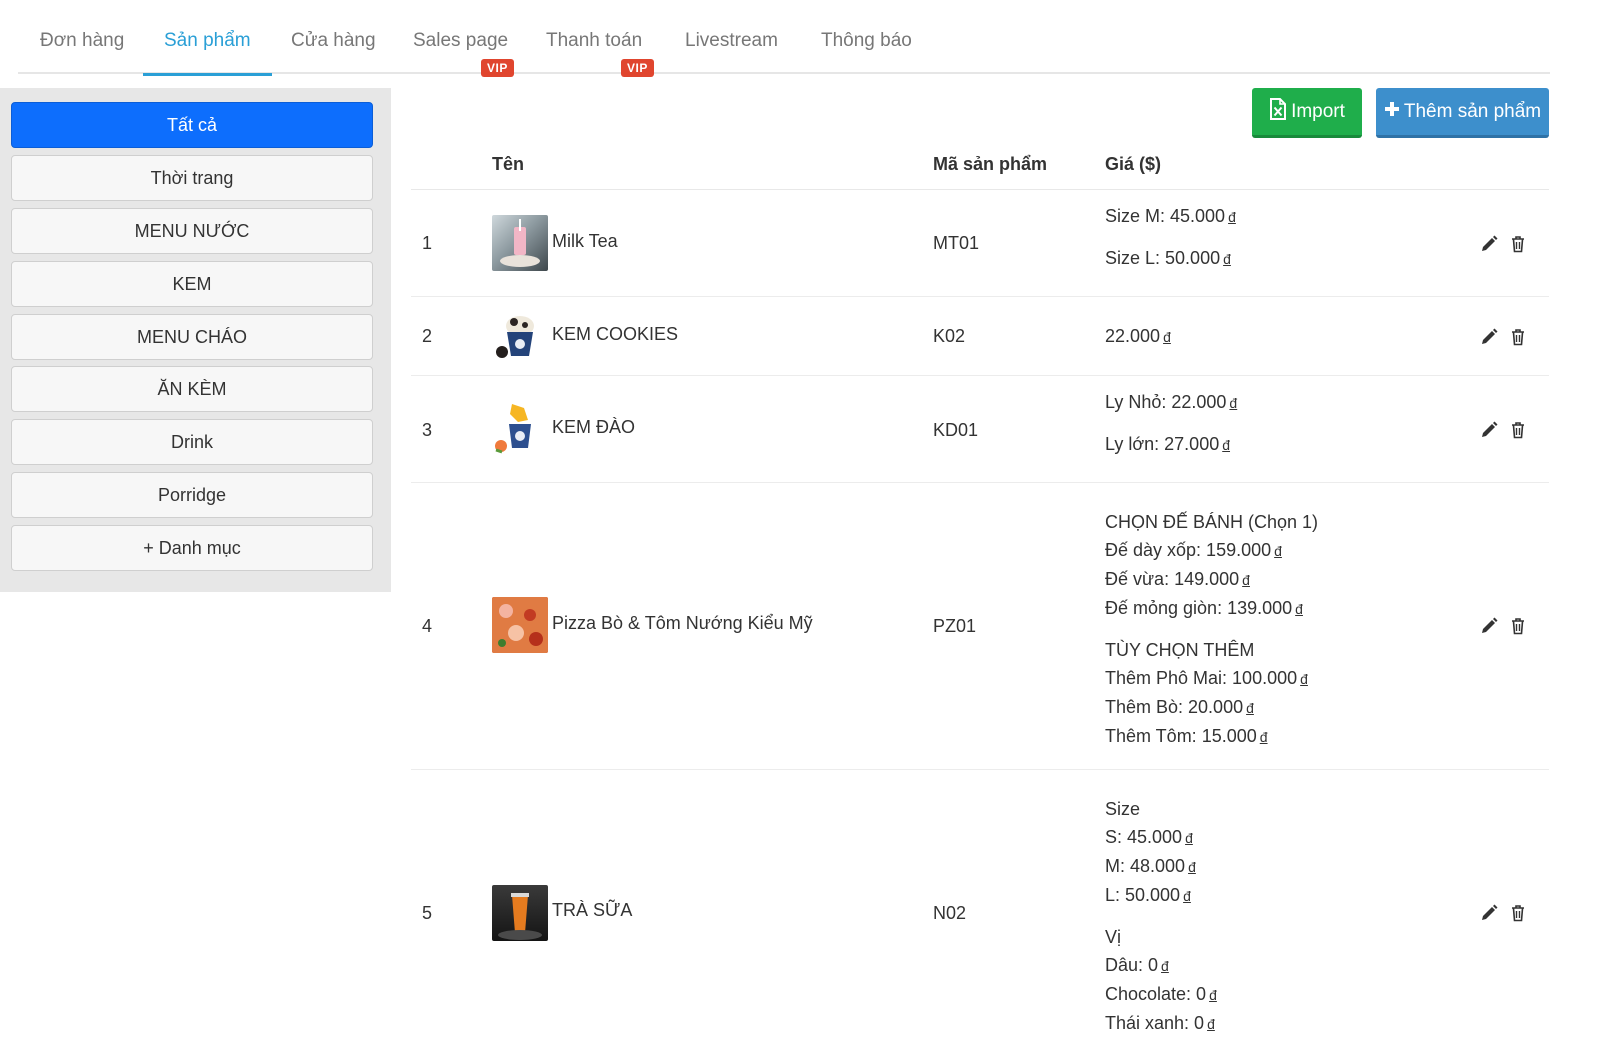  What do you see at coordinates (682, 623) in the screenshot?
I see `product-name: Pizza Bò & Tôm Nướng Kiểu Mỹ` at bounding box center [682, 623].